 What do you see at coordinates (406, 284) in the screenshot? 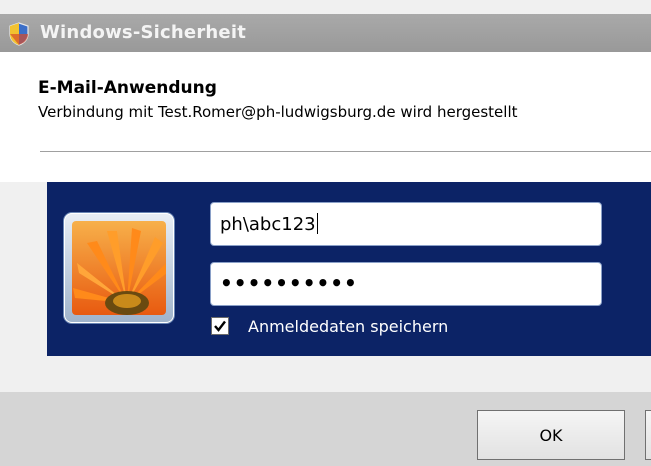
I see `password-input: ••••••••••` at bounding box center [406, 284].